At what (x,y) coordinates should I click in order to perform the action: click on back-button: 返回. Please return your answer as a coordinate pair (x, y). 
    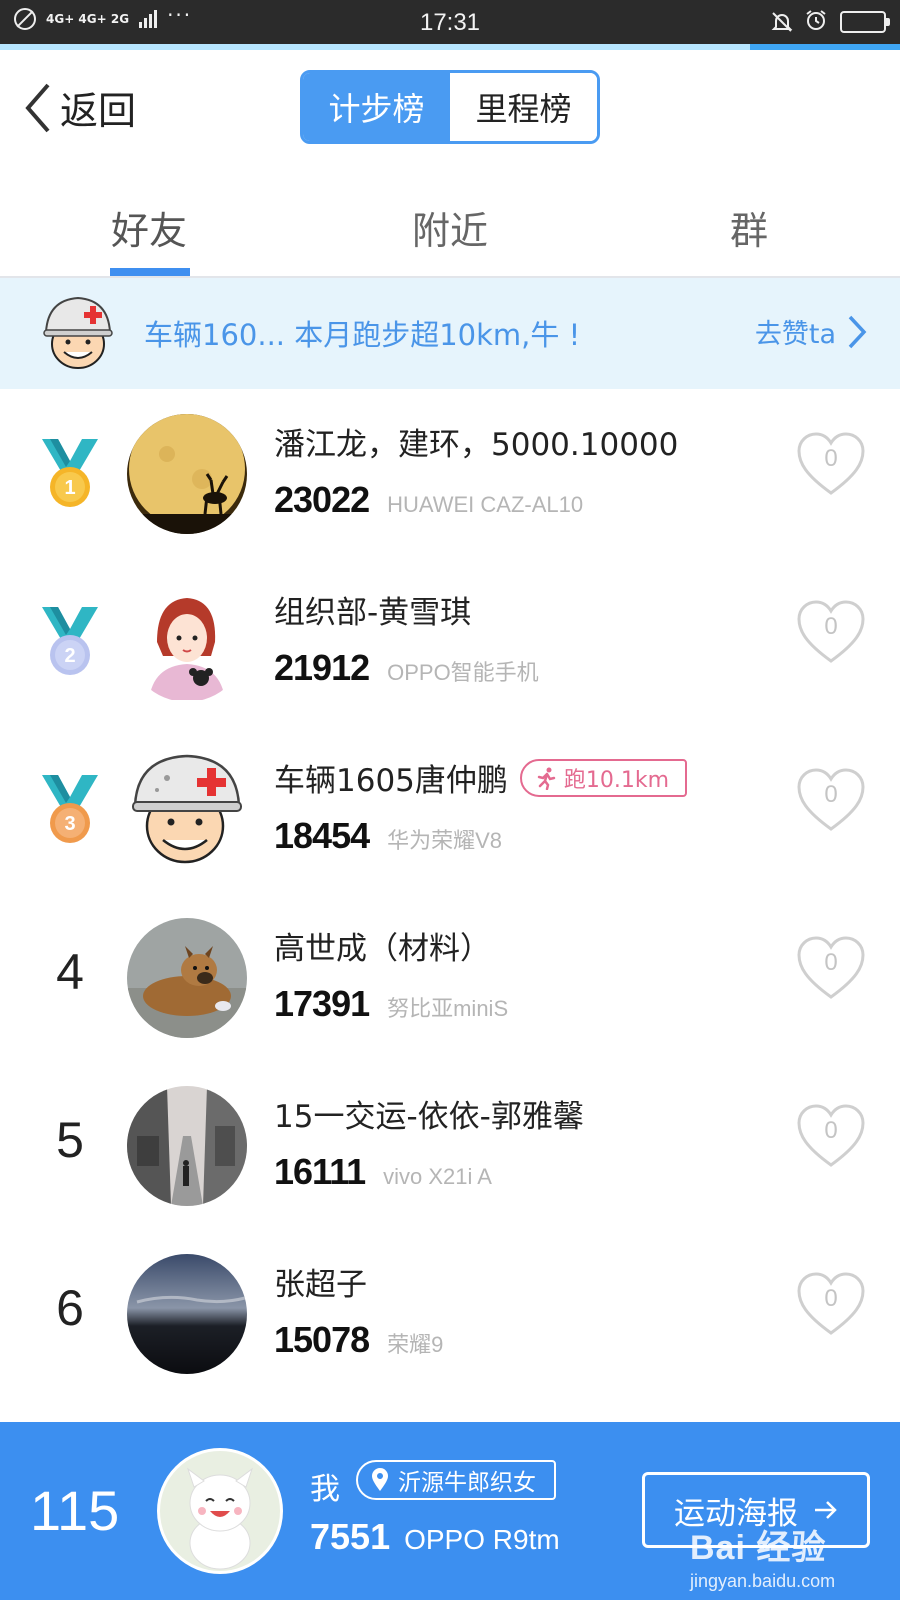
    Looking at the image, I should click on (78, 107).